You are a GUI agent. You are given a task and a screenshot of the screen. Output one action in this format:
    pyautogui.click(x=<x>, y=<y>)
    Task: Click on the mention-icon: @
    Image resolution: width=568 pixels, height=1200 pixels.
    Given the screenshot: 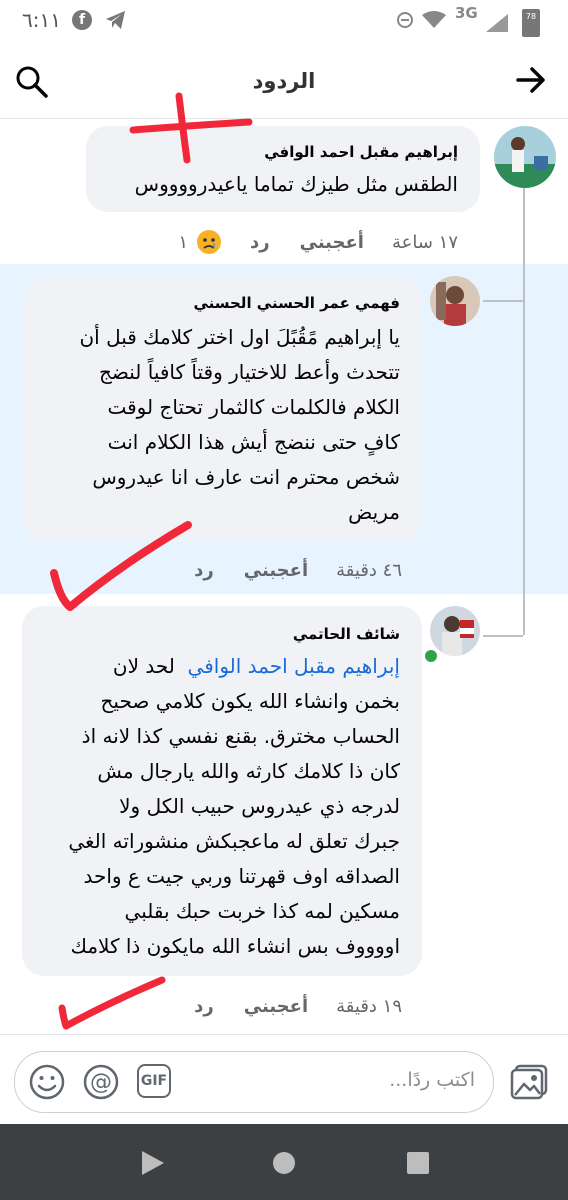 What is the action you would take?
    pyautogui.click(x=101, y=1082)
    